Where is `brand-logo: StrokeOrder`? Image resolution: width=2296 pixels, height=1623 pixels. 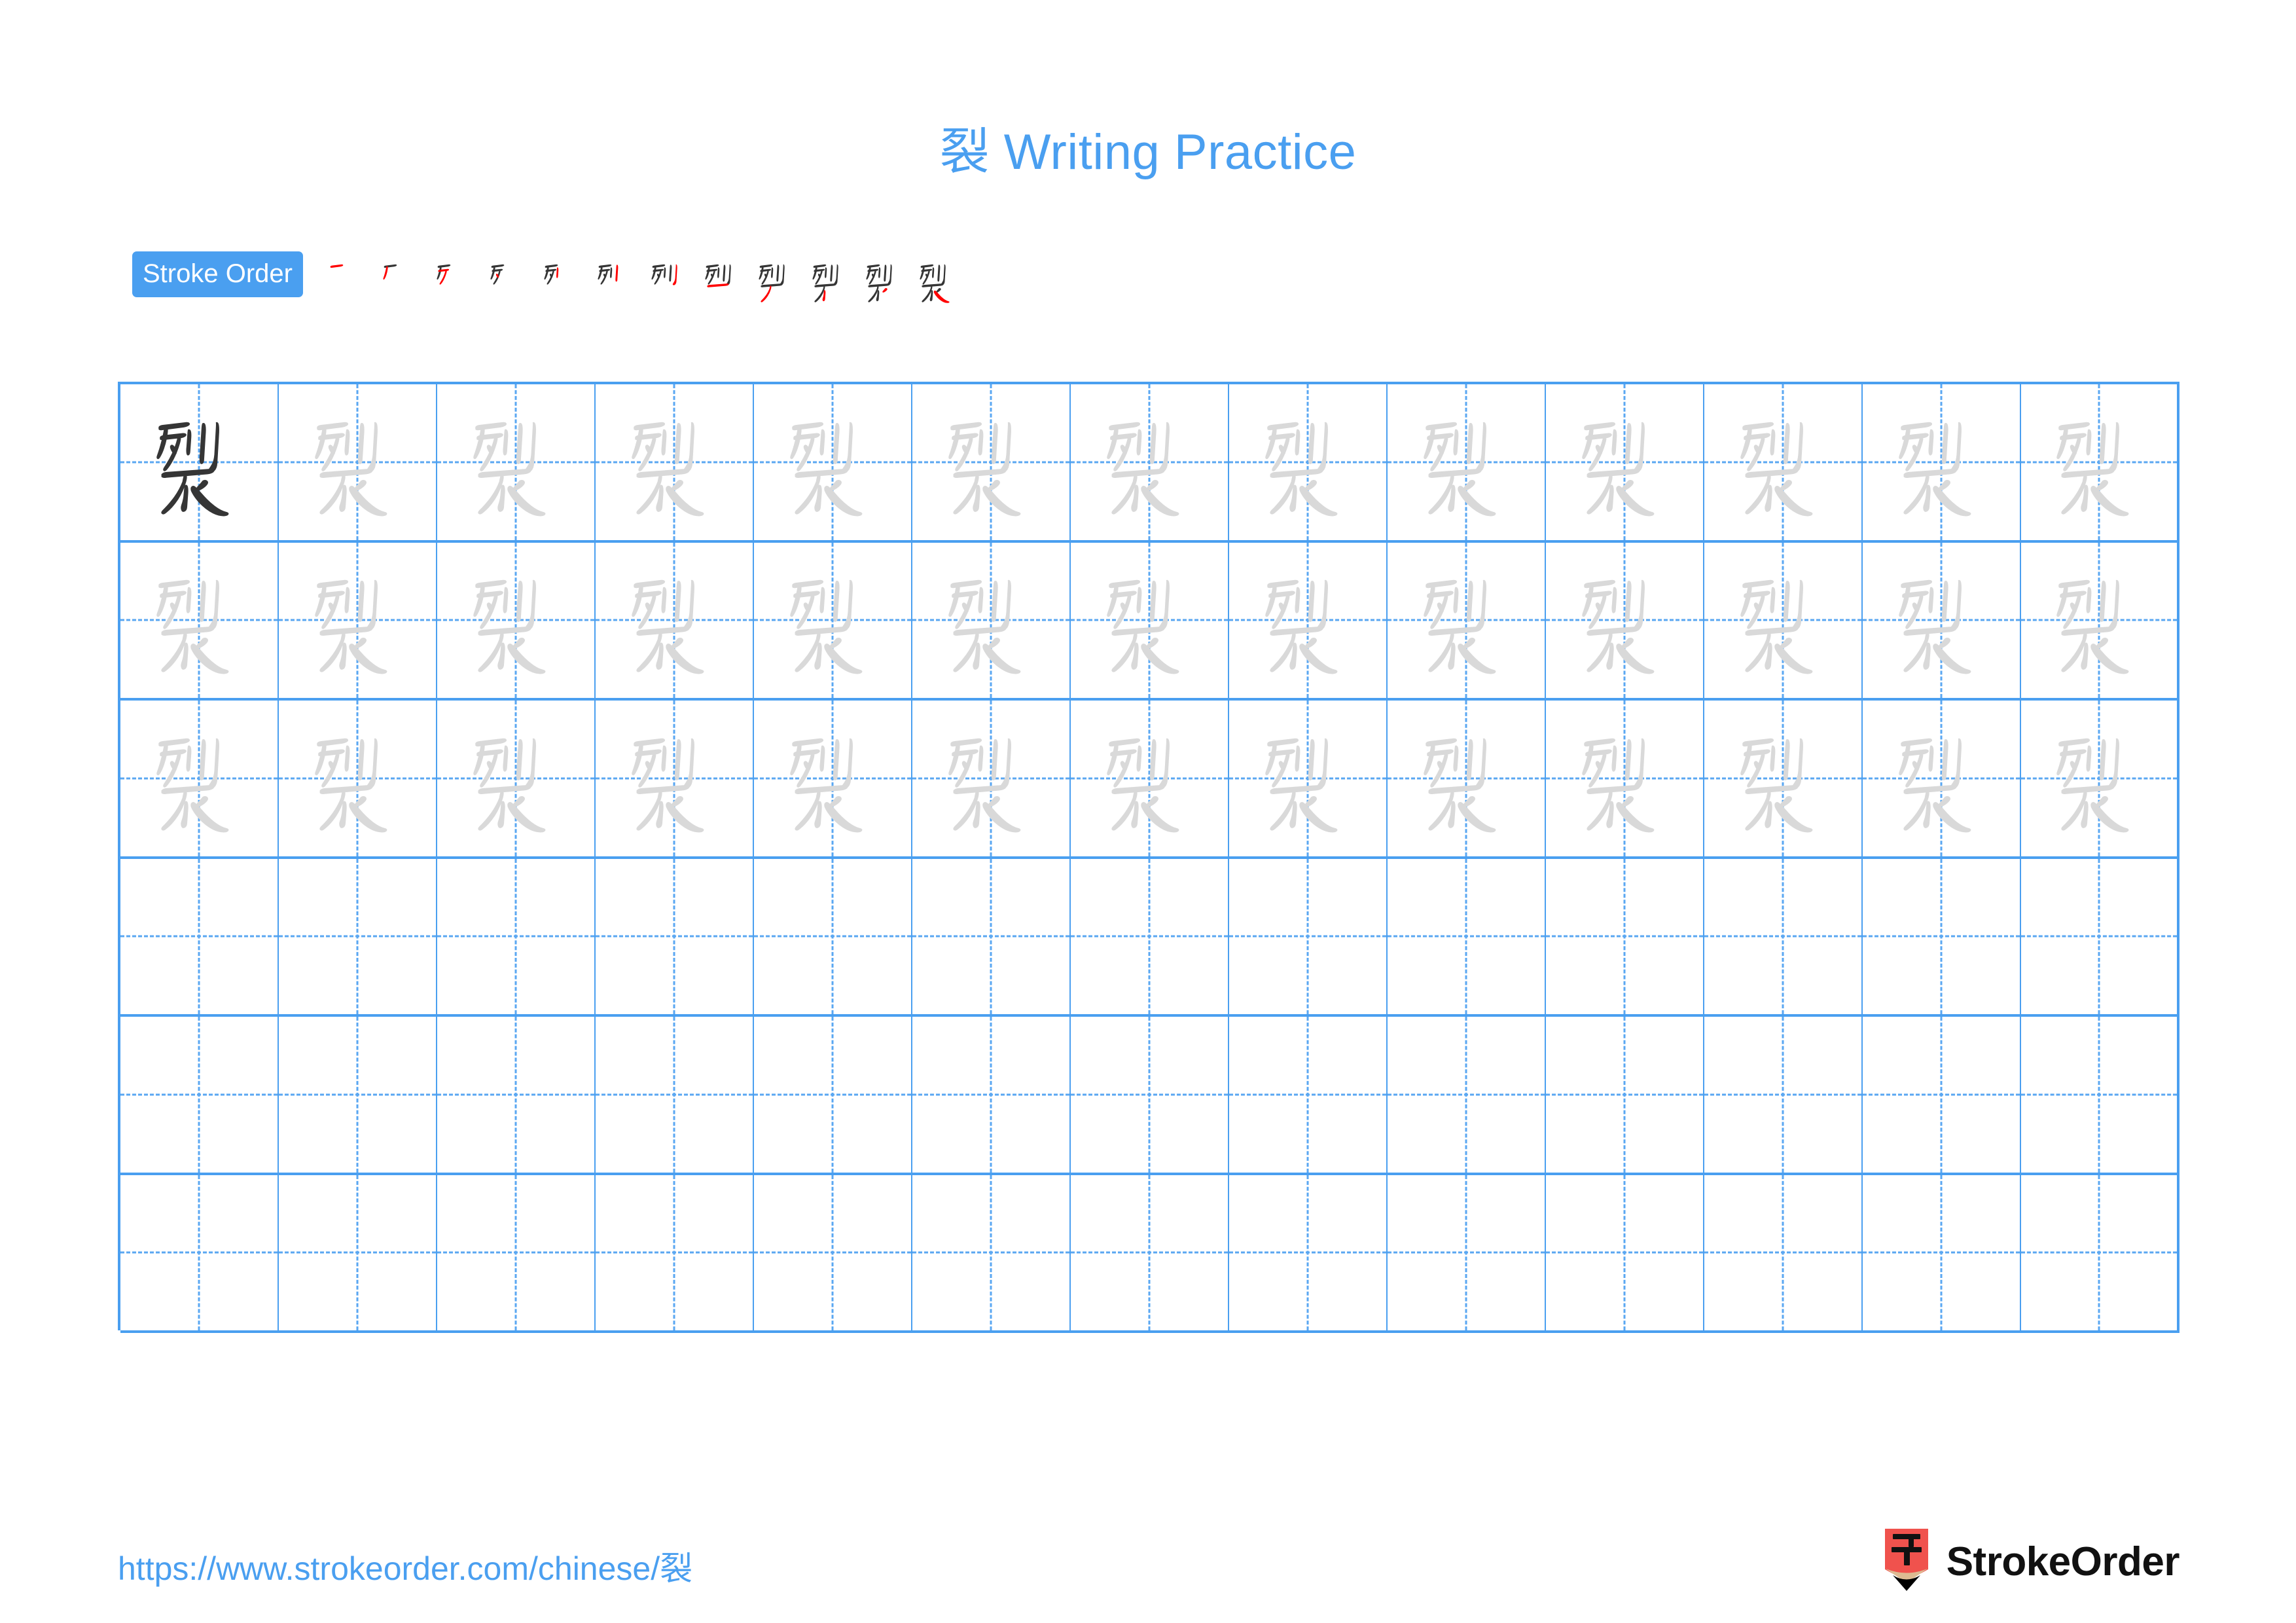 brand-logo: StrokeOrder is located at coordinates (2030, 1561).